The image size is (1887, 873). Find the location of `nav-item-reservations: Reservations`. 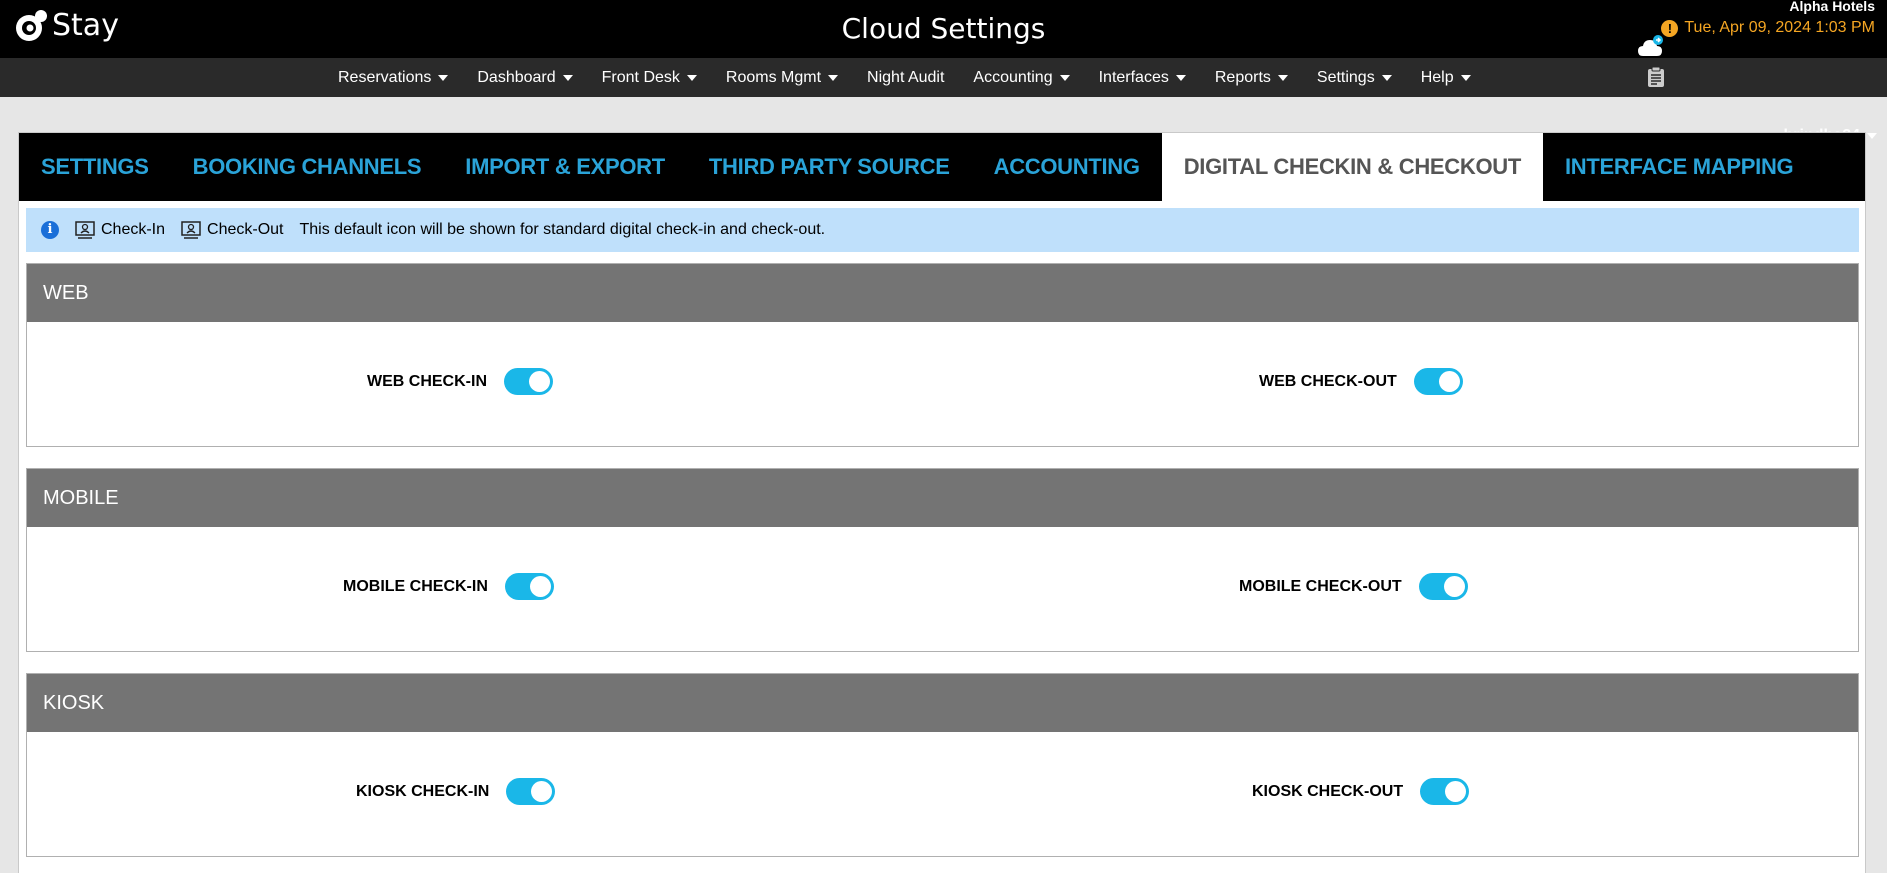

nav-item-reservations: Reservations is located at coordinates (393, 77).